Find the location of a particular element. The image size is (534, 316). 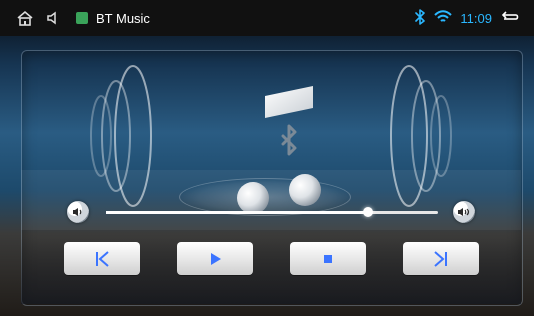

stop-icon is located at coordinates (328, 258).